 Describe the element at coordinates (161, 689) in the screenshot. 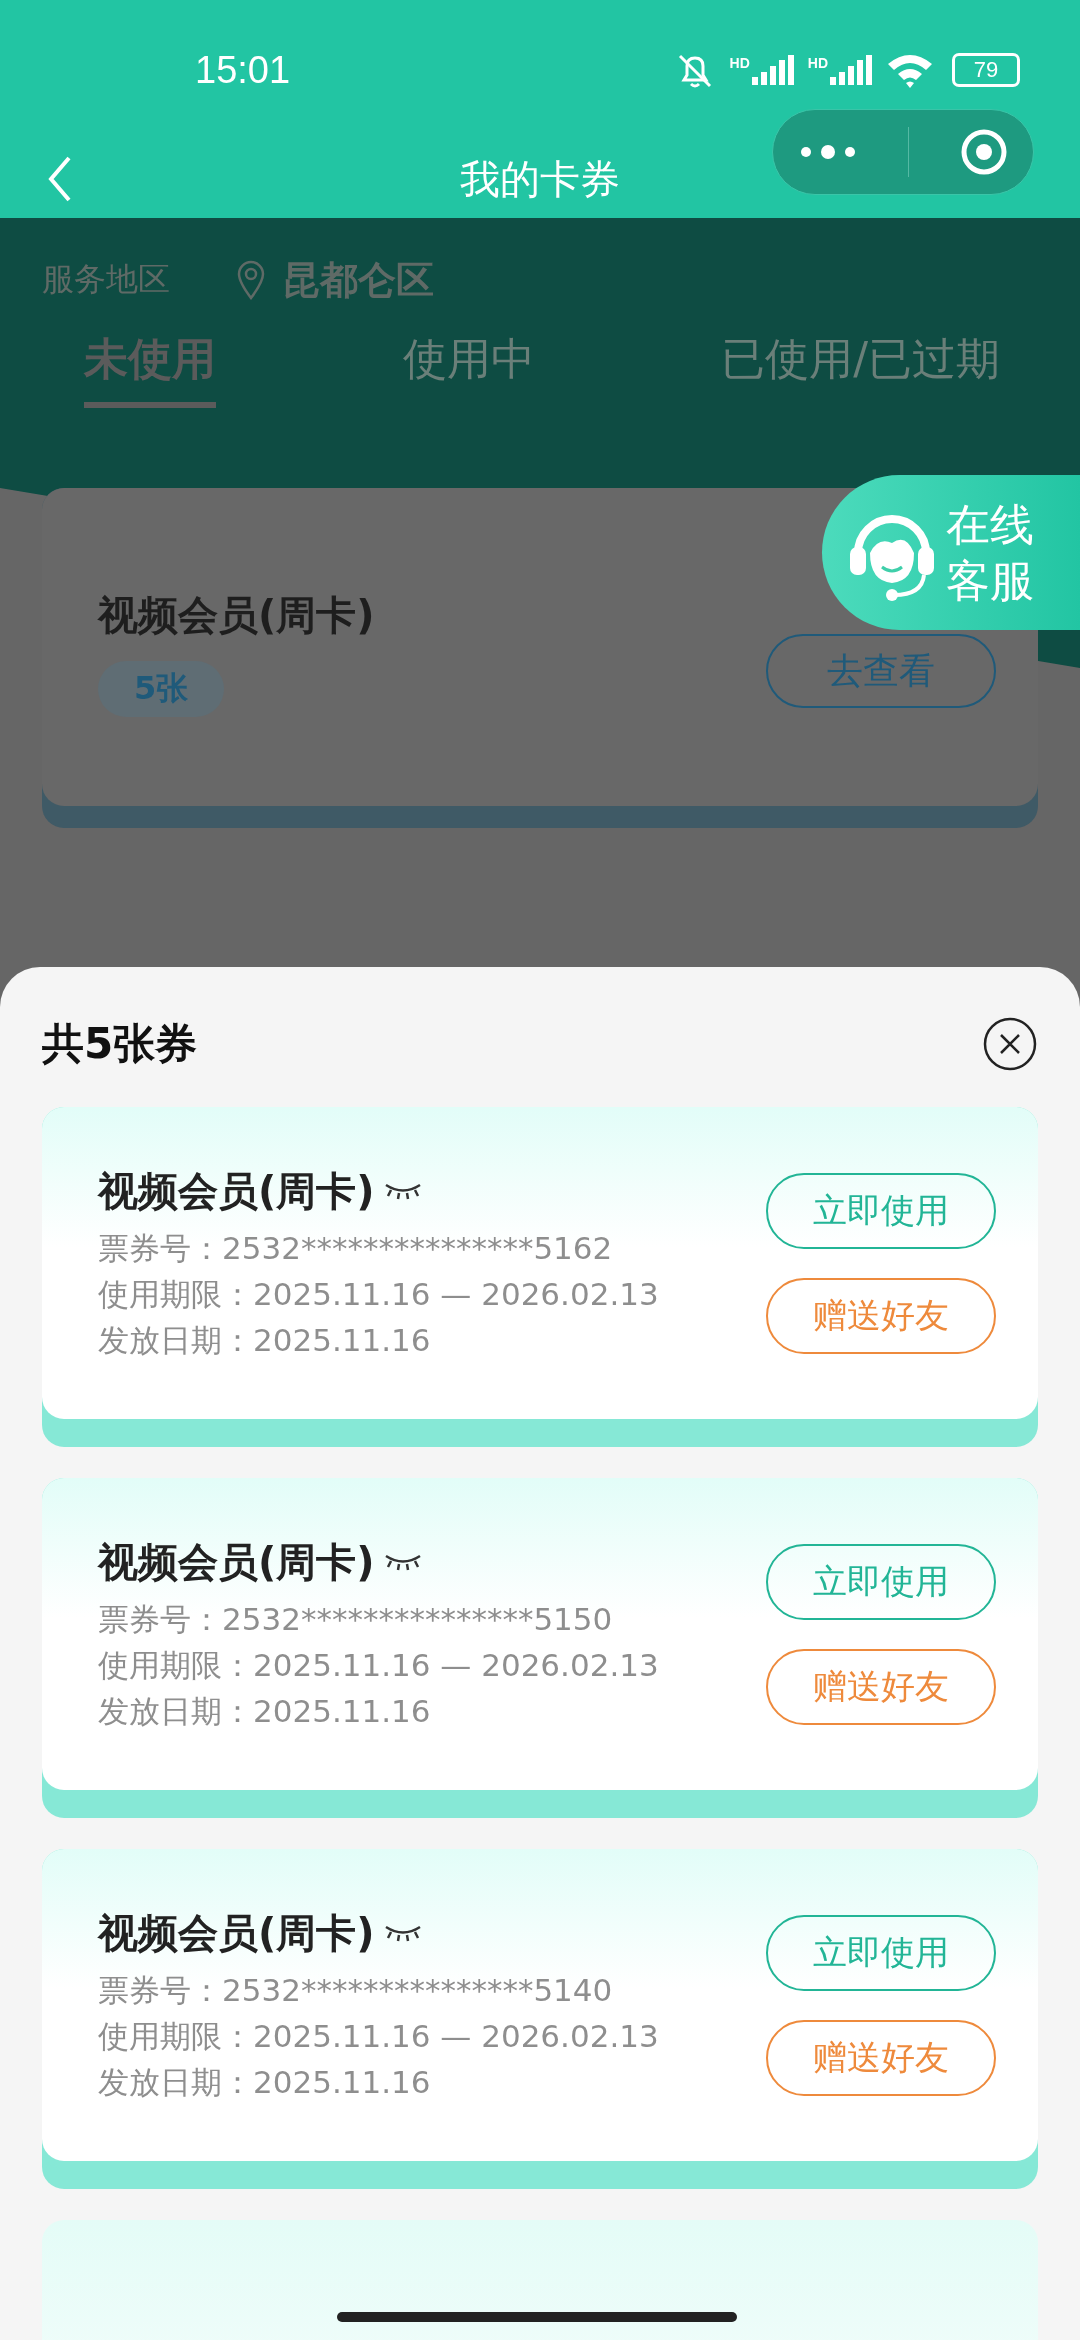

I see `count-badge: 5张` at that location.